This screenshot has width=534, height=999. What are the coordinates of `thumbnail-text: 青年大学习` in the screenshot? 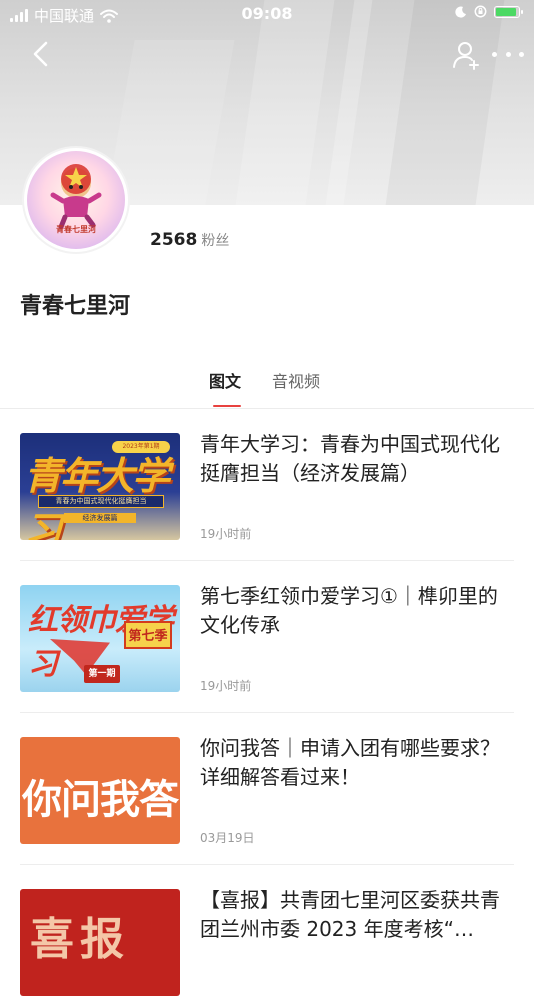 It's located at (97, 497).